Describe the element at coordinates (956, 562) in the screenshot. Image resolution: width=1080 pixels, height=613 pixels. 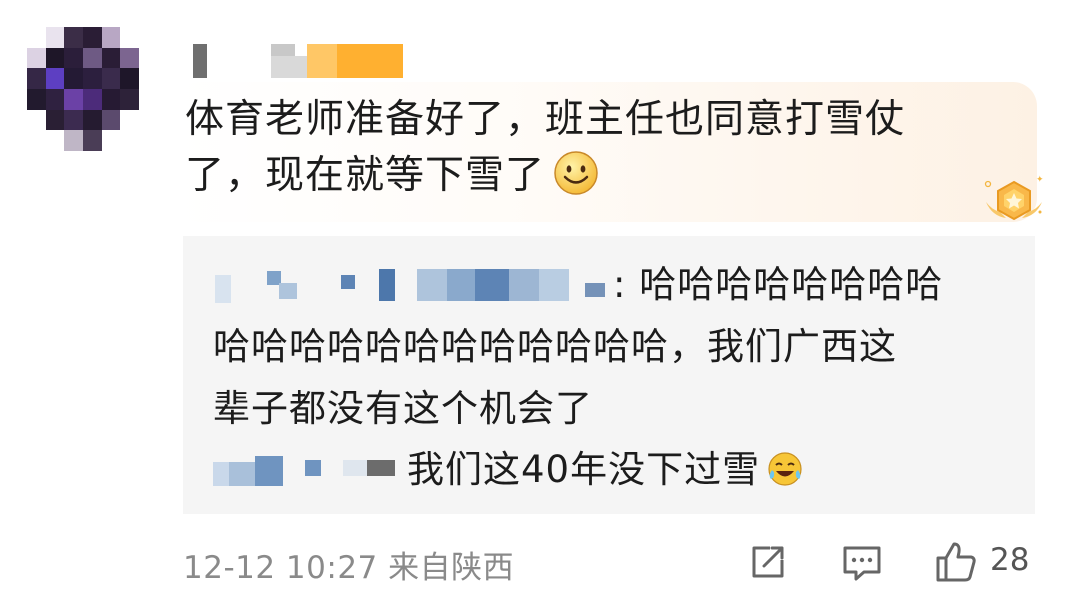
I see `thumbs-up-icon` at that location.